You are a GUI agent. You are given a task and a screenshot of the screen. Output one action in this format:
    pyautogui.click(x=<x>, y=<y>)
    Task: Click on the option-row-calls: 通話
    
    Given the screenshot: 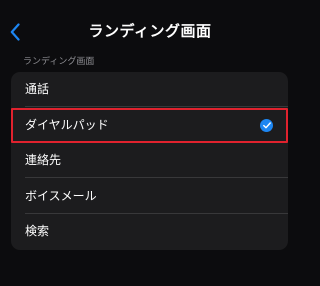 What is the action you would take?
    pyautogui.click(x=149, y=89)
    